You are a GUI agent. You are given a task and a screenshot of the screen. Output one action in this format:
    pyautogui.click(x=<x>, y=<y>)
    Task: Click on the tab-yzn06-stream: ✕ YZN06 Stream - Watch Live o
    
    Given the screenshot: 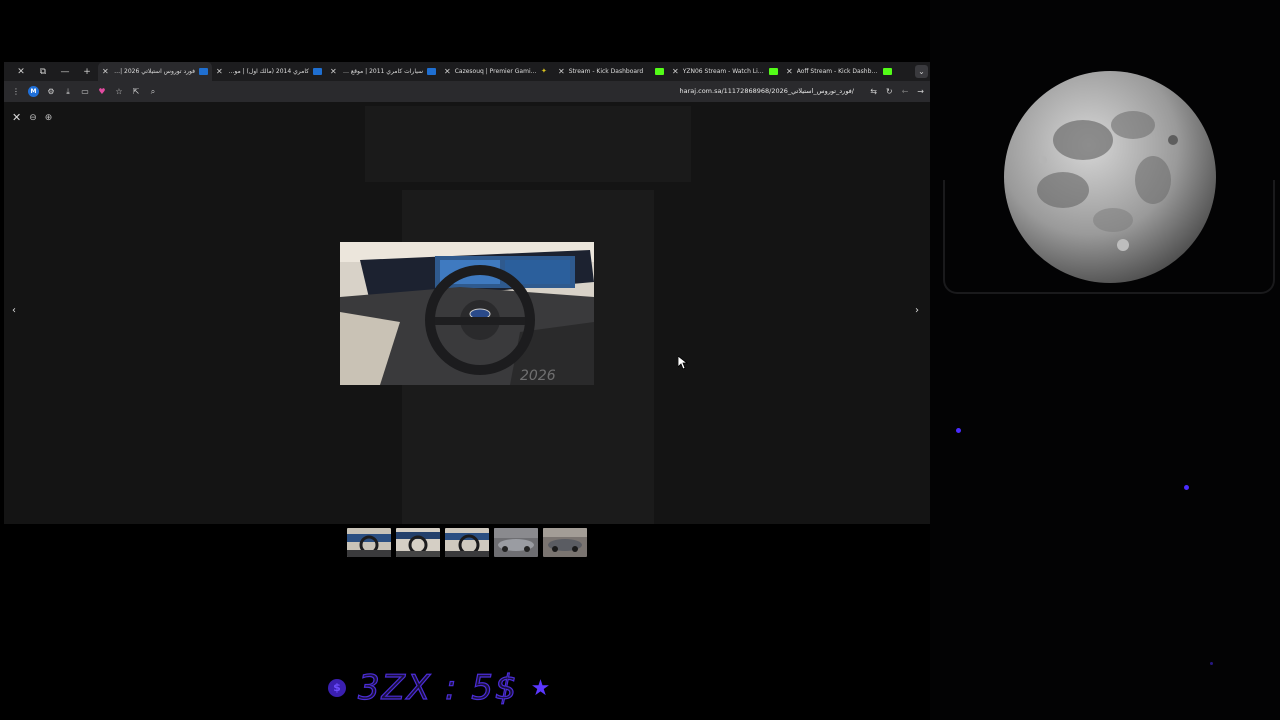 What is the action you would take?
    pyautogui.click(x=725, y=71)
    